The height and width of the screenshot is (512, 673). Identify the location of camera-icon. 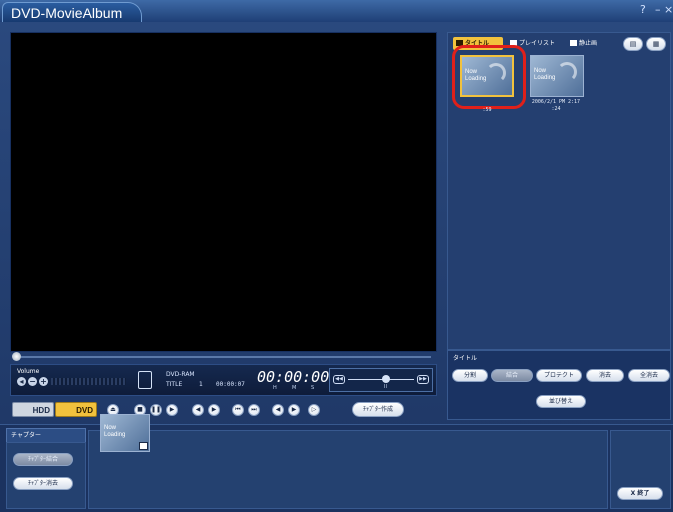
(573, 43).